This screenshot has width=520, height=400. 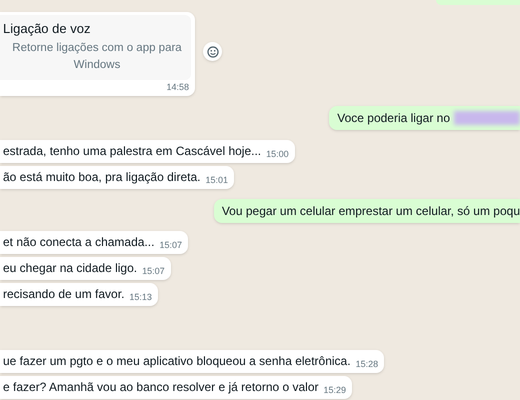 What do you see at coordinates (371, 211) in the screenshot?
I see `message-text: Vou pegar um celular emprestar um celular, só um poqu` at bounding box center [371, 211].